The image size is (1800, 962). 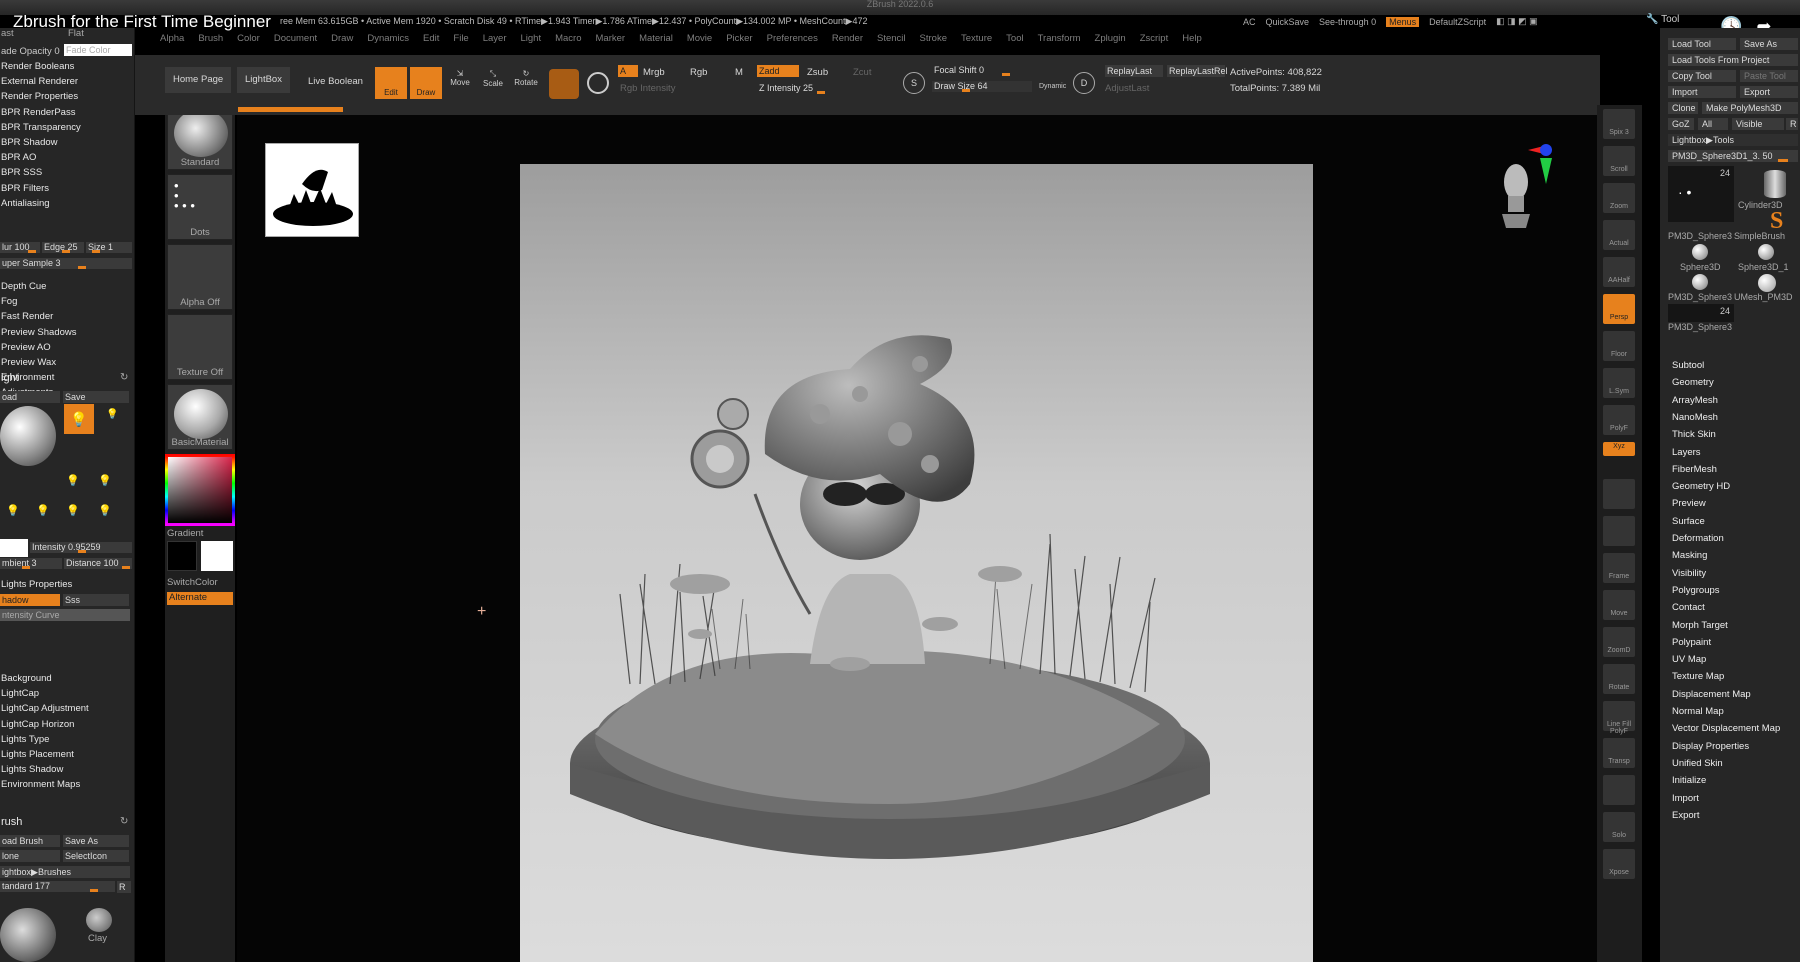 I want to click on aa-edge-slider: Edge 25, so click(x=63, y=247).